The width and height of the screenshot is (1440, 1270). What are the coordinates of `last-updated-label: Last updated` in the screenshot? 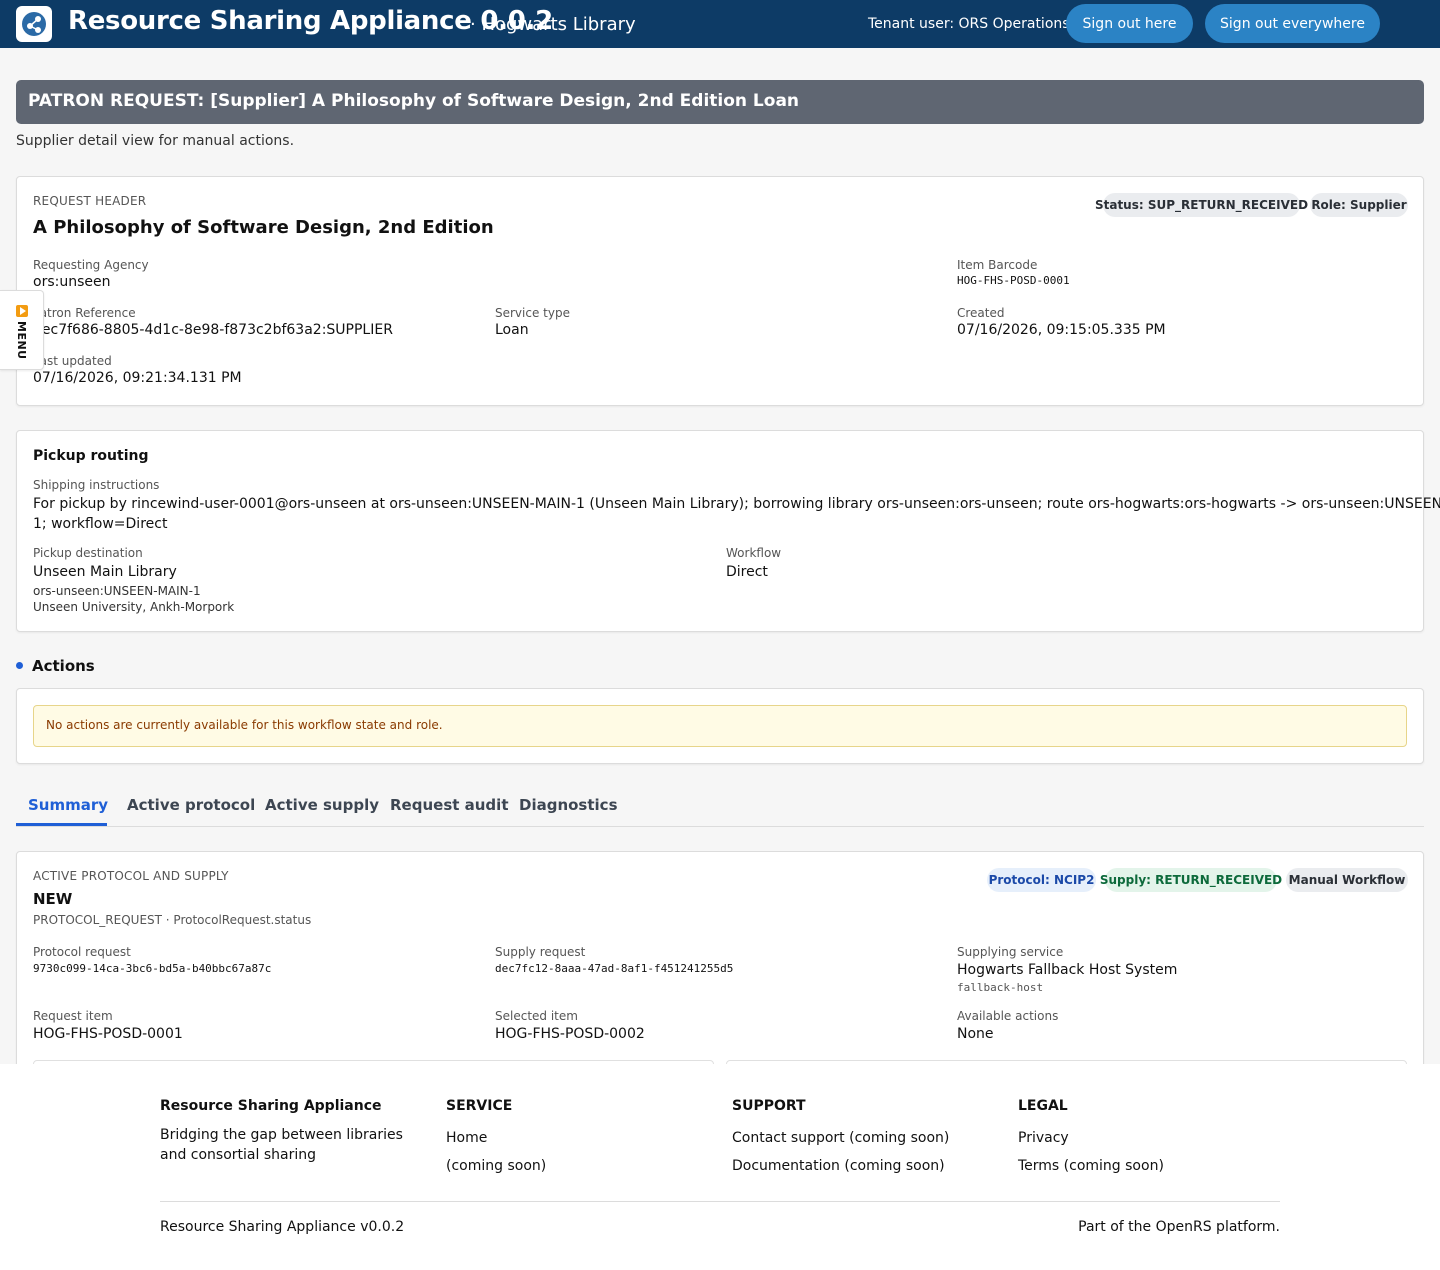 It's located at (72, 361).